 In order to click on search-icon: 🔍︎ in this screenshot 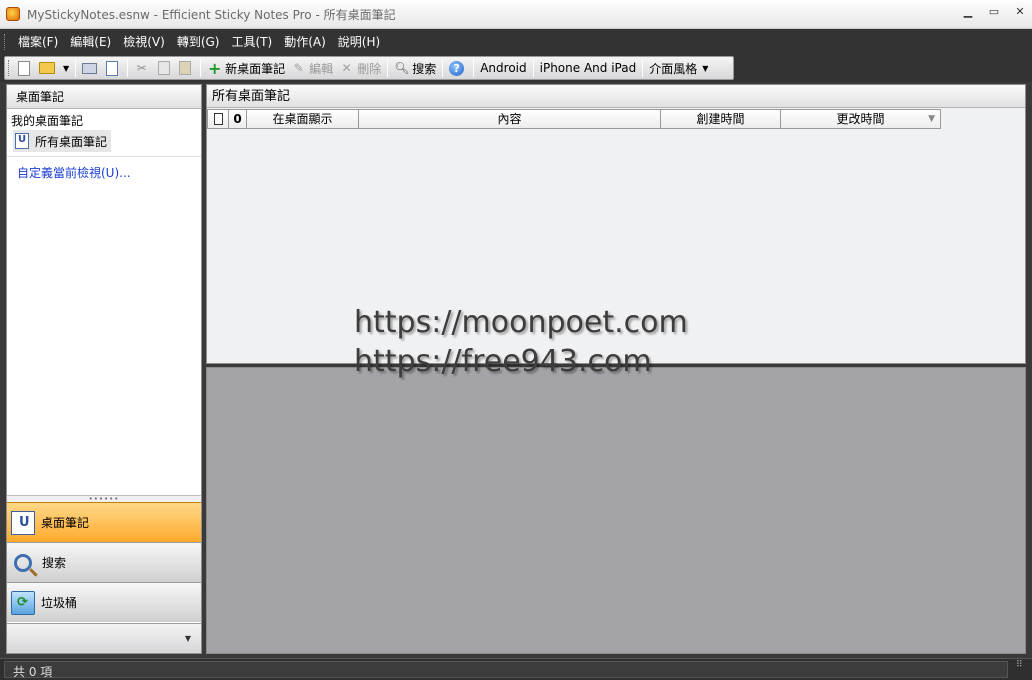, I will do `click(402, 67)`.